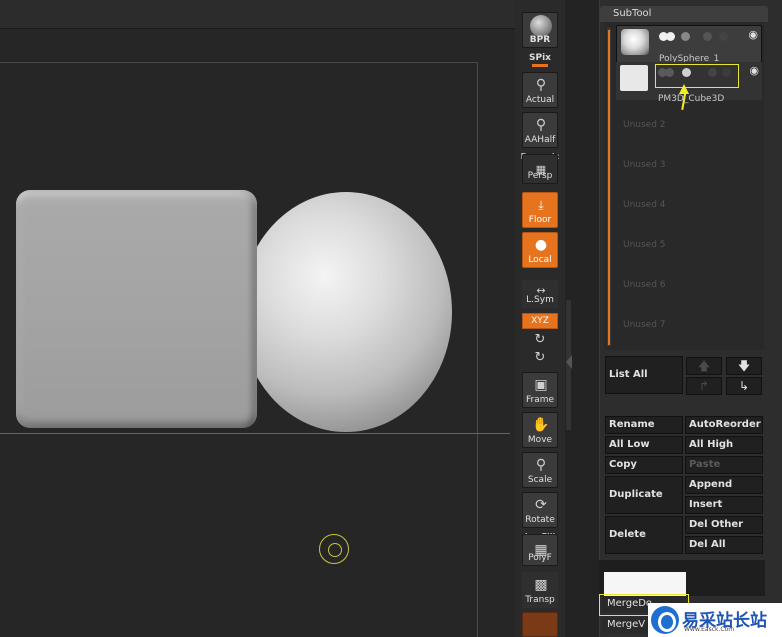  What do you see at coordinates (541, 425) in the screenshot?
I see `hand-icon: ✋` at bounding box center [541, 425].